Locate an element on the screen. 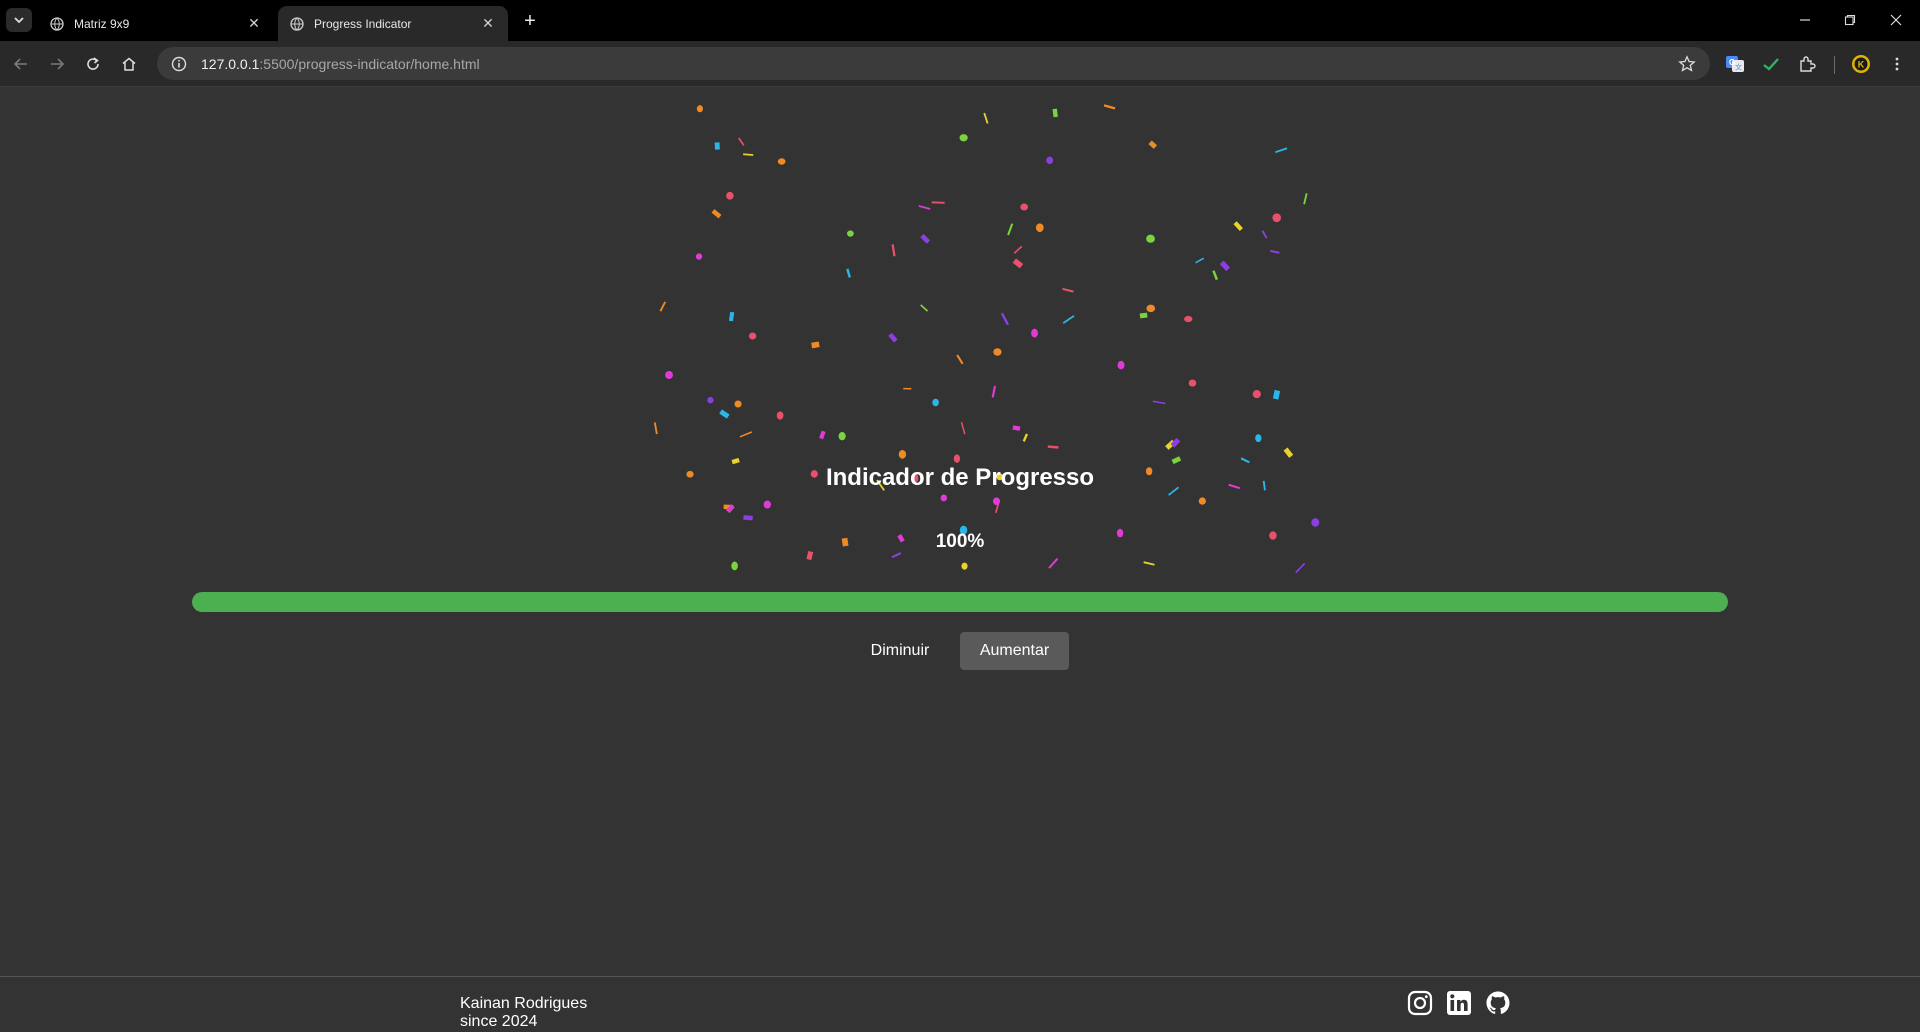 This screenshot has width=1920, height=1032. decrease-button: Diminuir is located at coordinates (900, 651).